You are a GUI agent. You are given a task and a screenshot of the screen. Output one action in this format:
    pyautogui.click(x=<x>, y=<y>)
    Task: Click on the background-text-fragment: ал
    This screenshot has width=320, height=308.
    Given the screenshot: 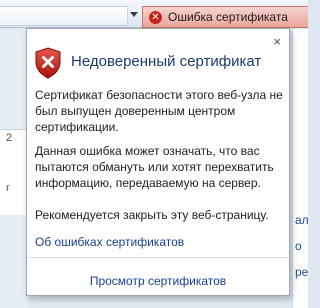 What is the action you would take?
    pyautogui.click(x=302, y=220)
    